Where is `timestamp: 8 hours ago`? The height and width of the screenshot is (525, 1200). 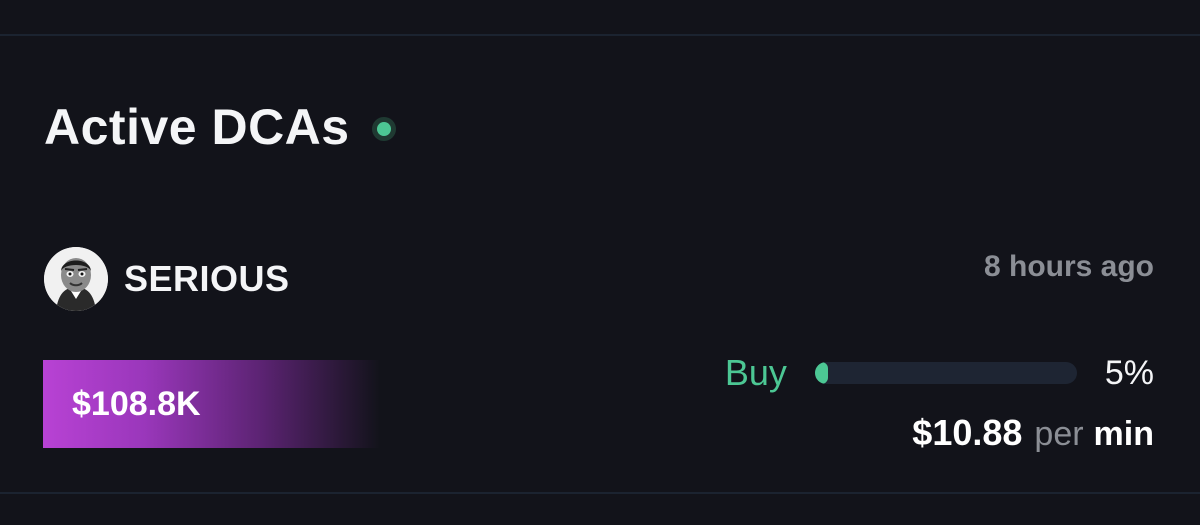 timestamp: 8 hours ago is located at coordinates (1068, 266).